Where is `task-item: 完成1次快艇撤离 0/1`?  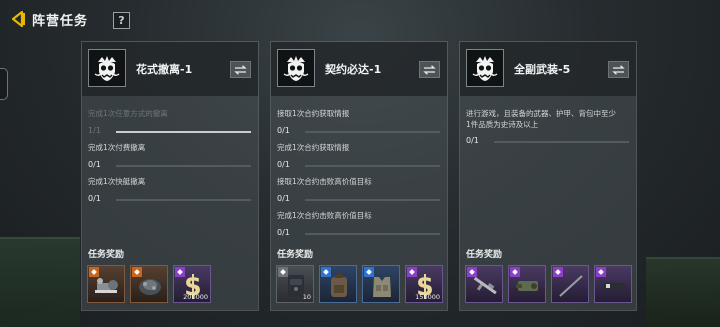
task-item: 完成1次快艇撤离 0/1 is located at coordinates (171, 193).